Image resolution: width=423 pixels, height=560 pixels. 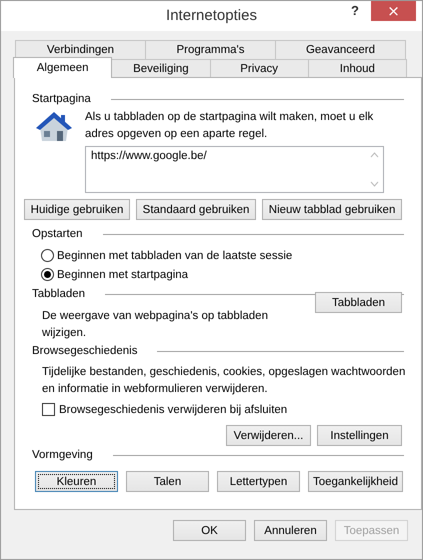 What do you see at coordinates (258, 481) in the screenshot?
I see `action-button: Lettertypen` at bounding box center [258, 481].